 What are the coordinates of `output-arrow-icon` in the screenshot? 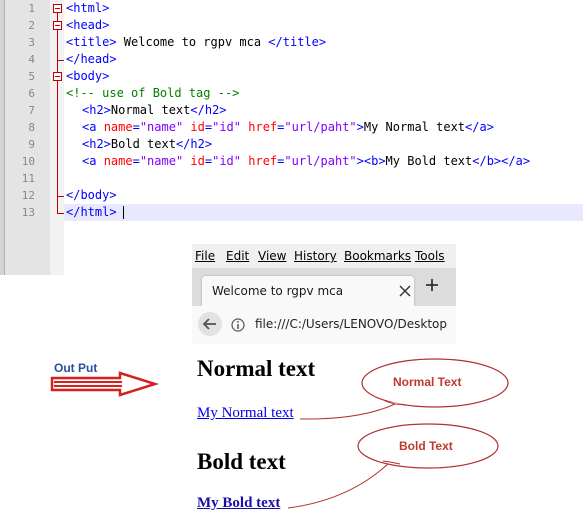 It's located at (105, 384).